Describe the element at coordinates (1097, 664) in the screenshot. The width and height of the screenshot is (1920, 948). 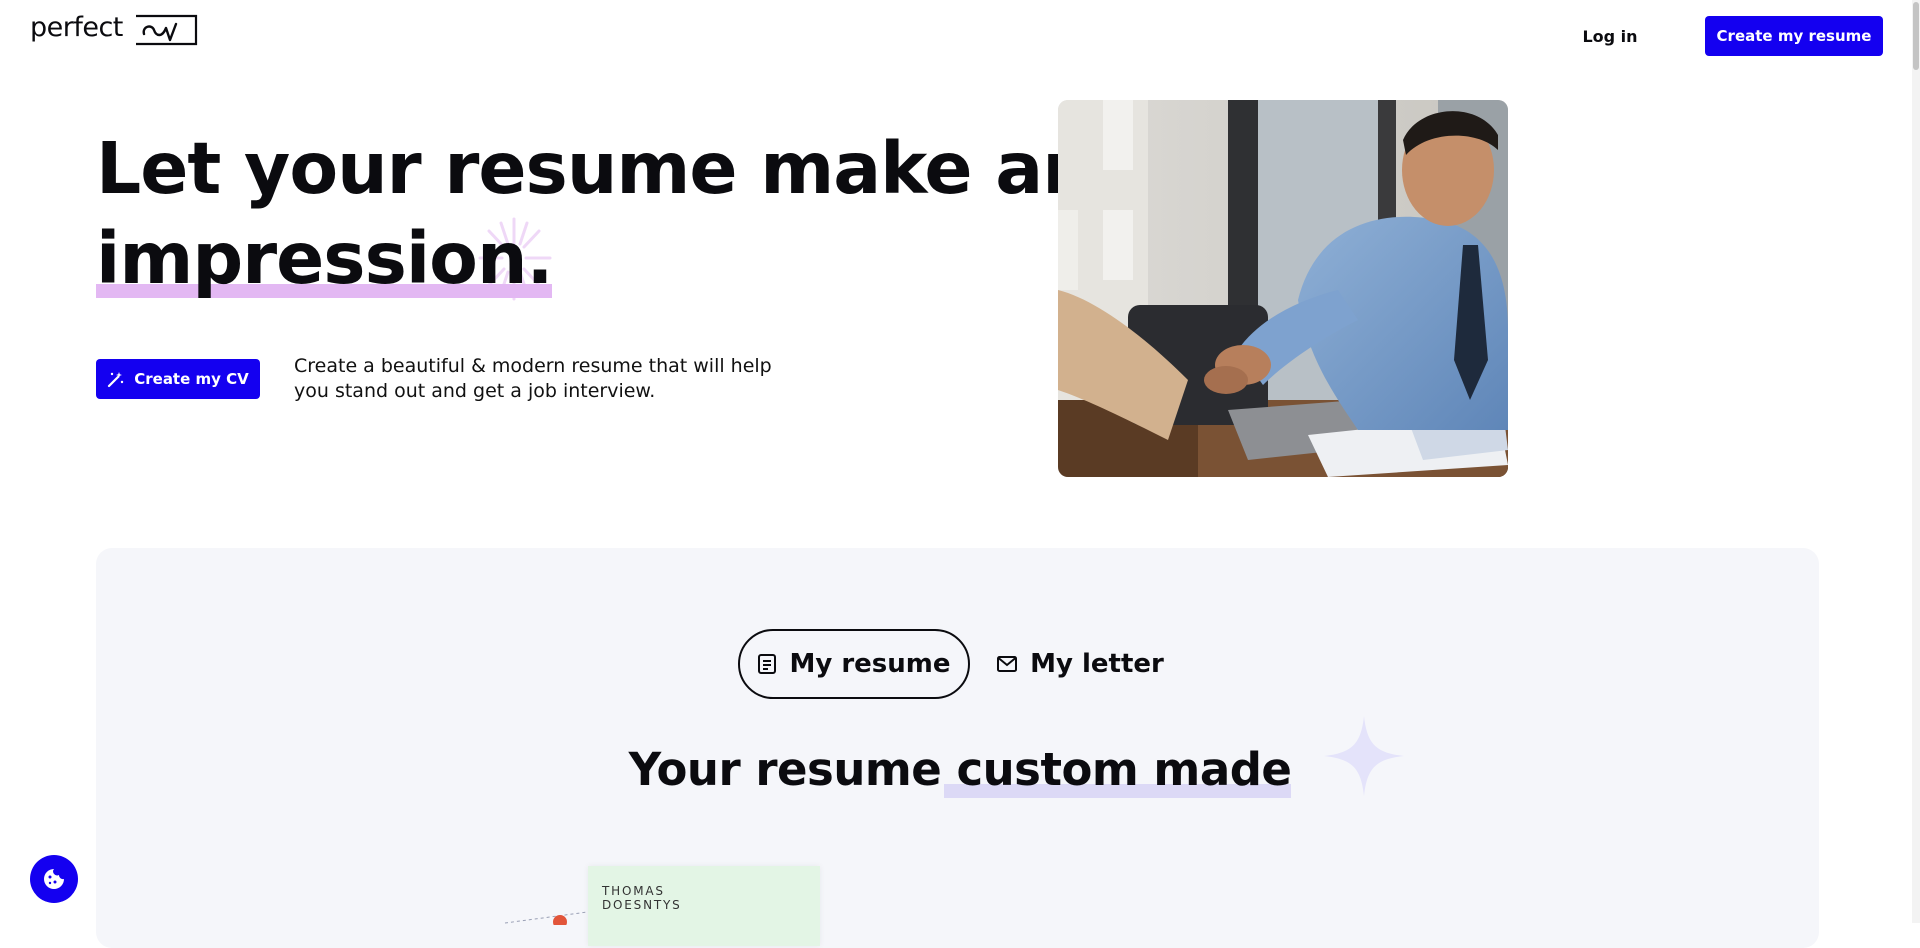
I see `tab-my-letter-label: My letter` at that location.